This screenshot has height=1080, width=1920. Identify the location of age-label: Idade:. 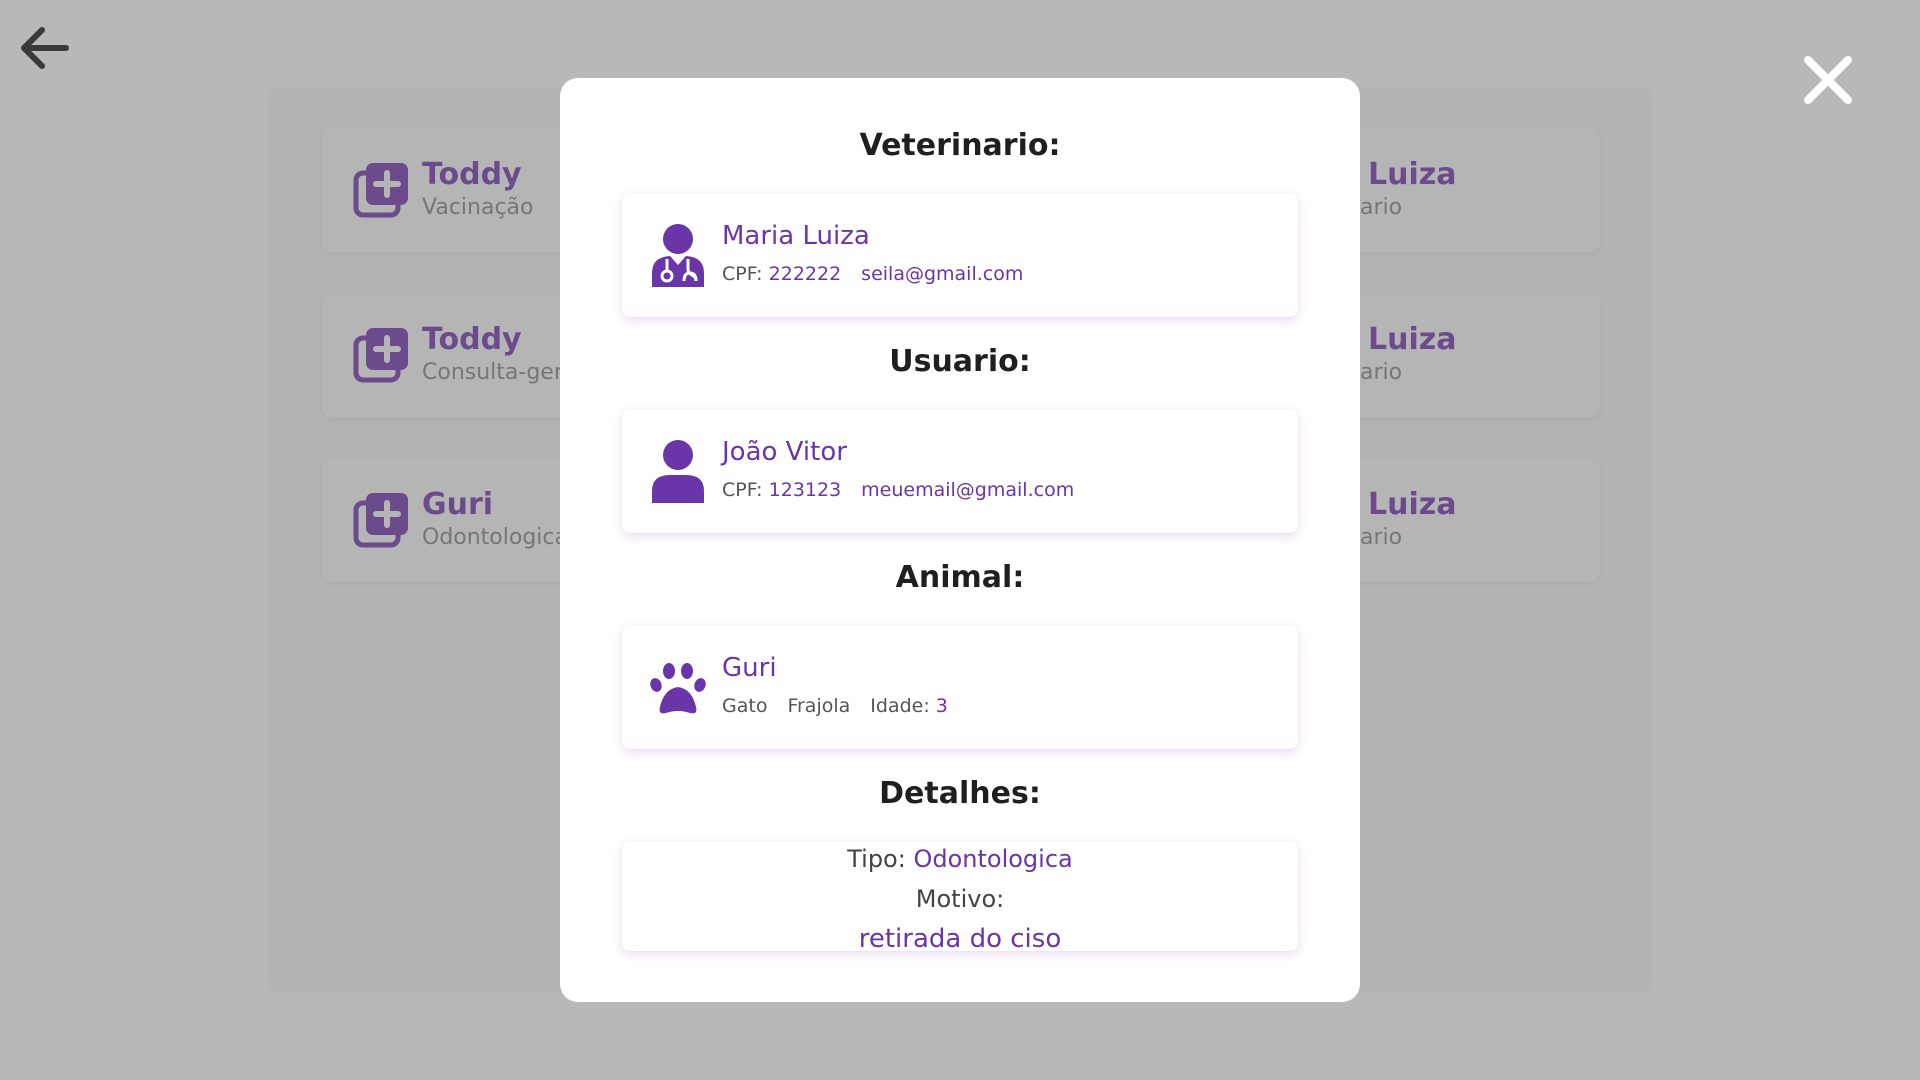
(900, 706).